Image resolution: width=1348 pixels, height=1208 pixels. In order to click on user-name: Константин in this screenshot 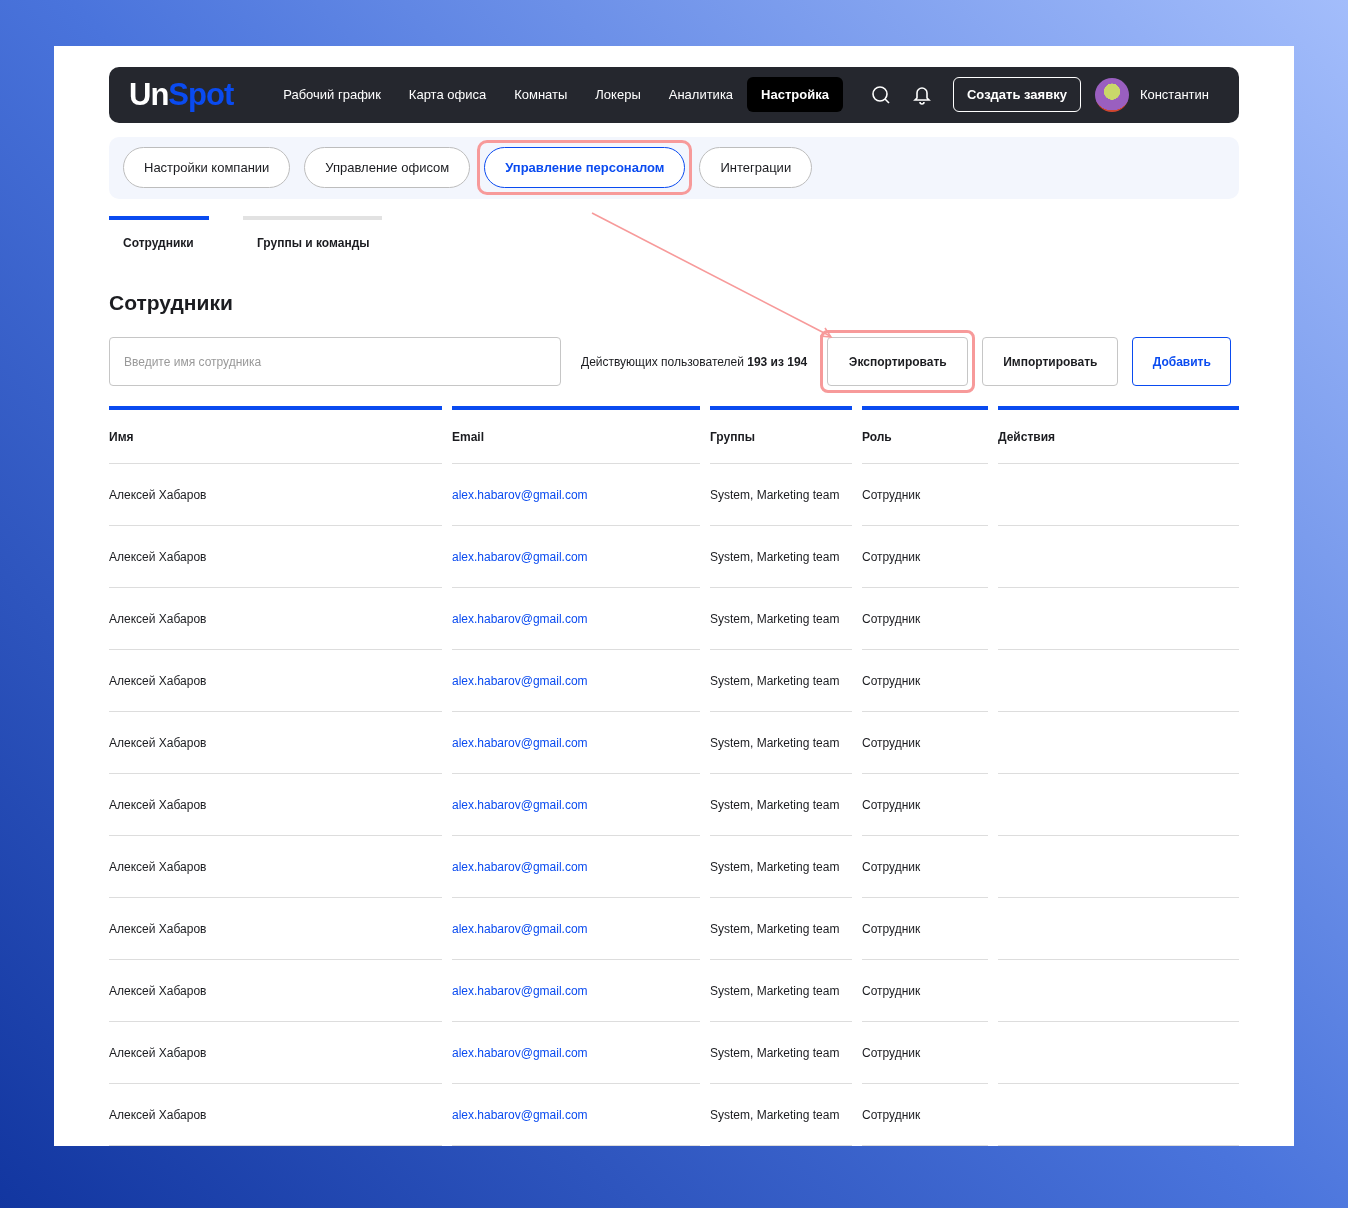, I will do `click(1174, 95)`.